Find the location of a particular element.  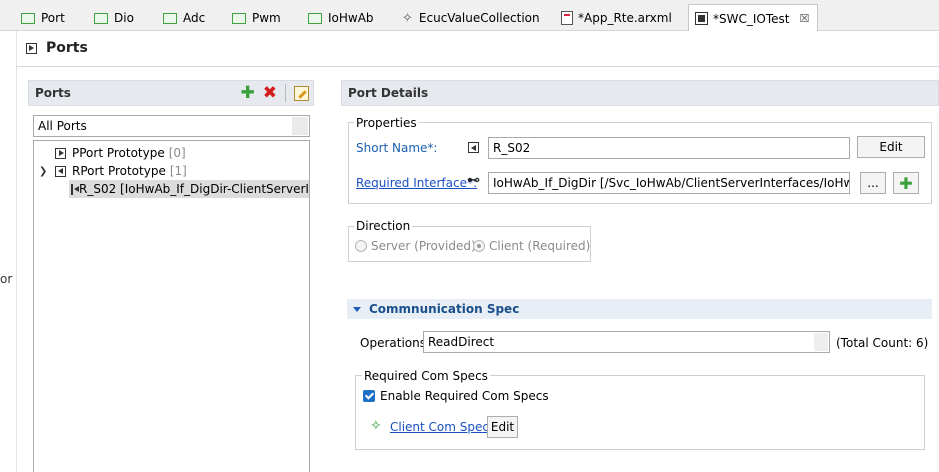

tab-label: IoHwAb is located at coordinates (351, 18).